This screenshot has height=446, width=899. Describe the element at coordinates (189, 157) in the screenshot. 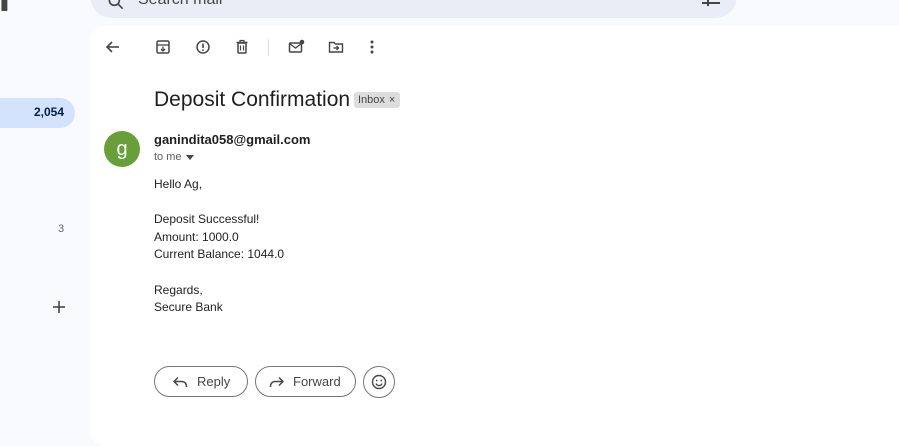

I see `chevron-down-icon` at that location.